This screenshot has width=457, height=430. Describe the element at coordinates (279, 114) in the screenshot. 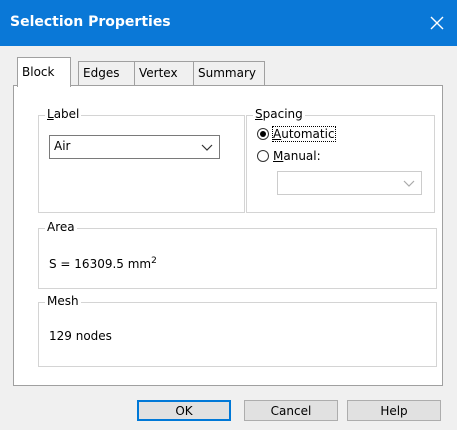

I see `spacing-group-title: Spacing` at that location.